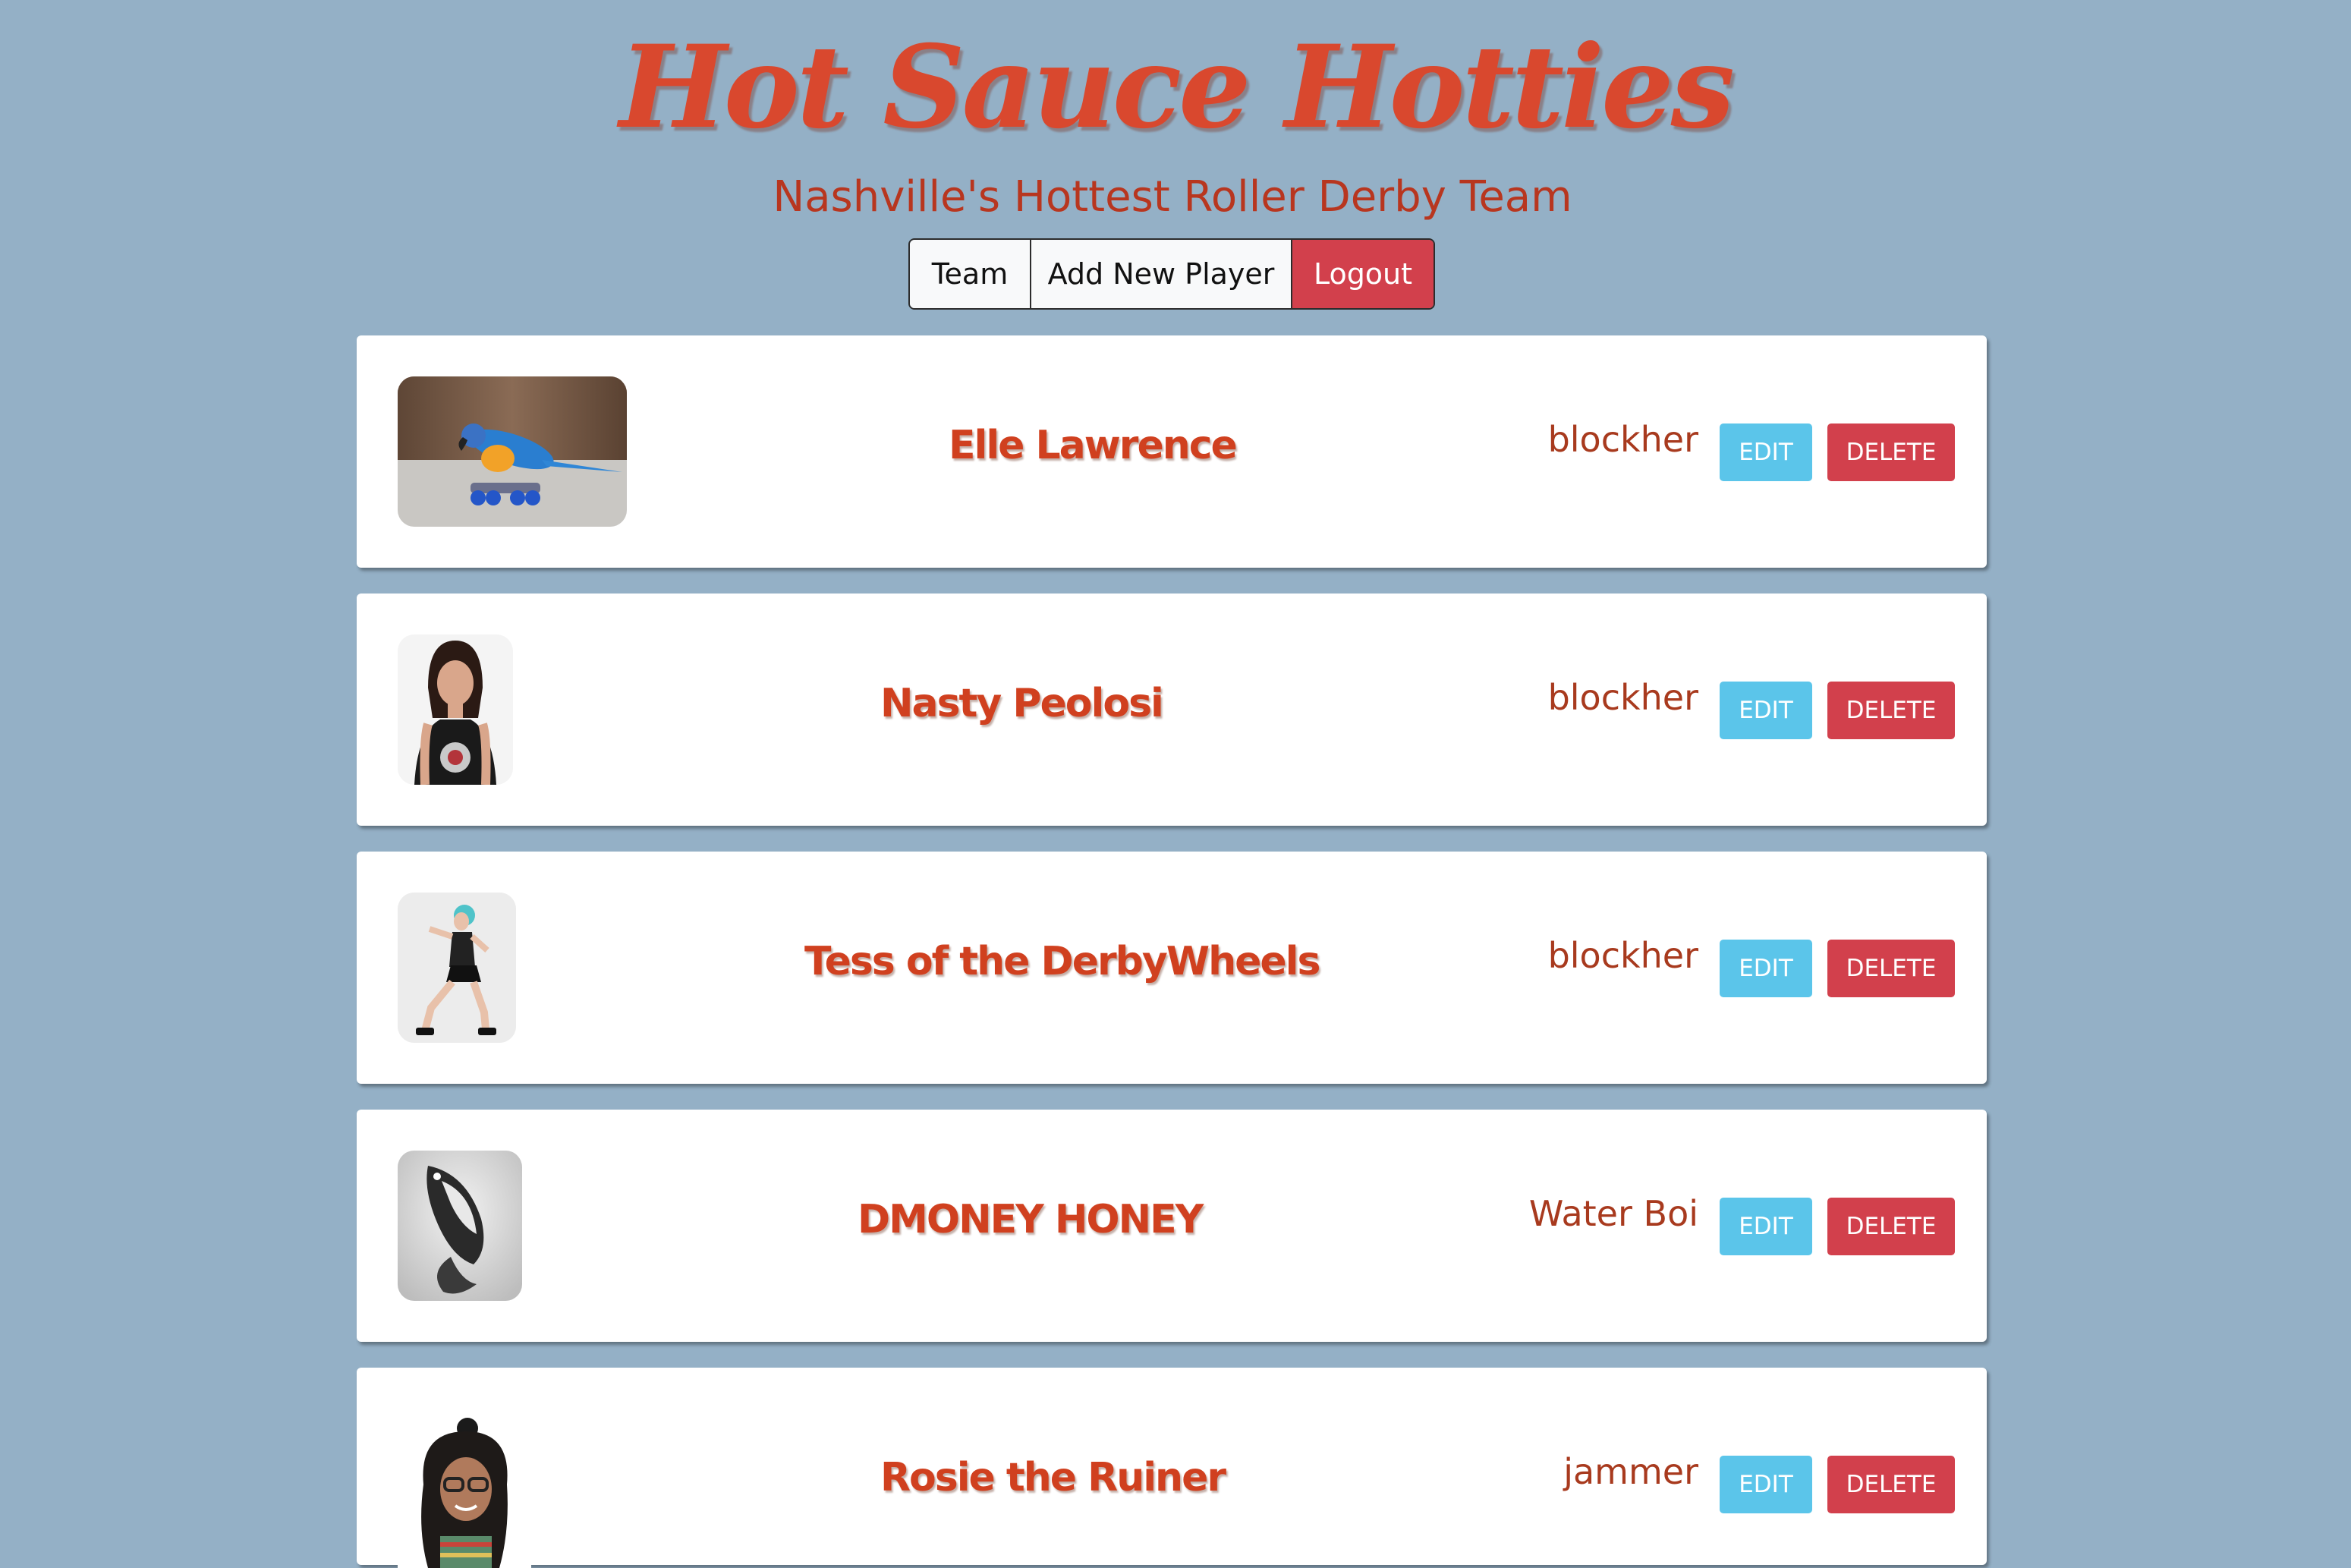 The height and width of the screenshot is (1568, 2351). What do you see at coordinates (1172, 710) in the screenshot?
I see `player-card: Nasty Peolosi blockher EDIT DELETE` at bounding box center [1172, 710].